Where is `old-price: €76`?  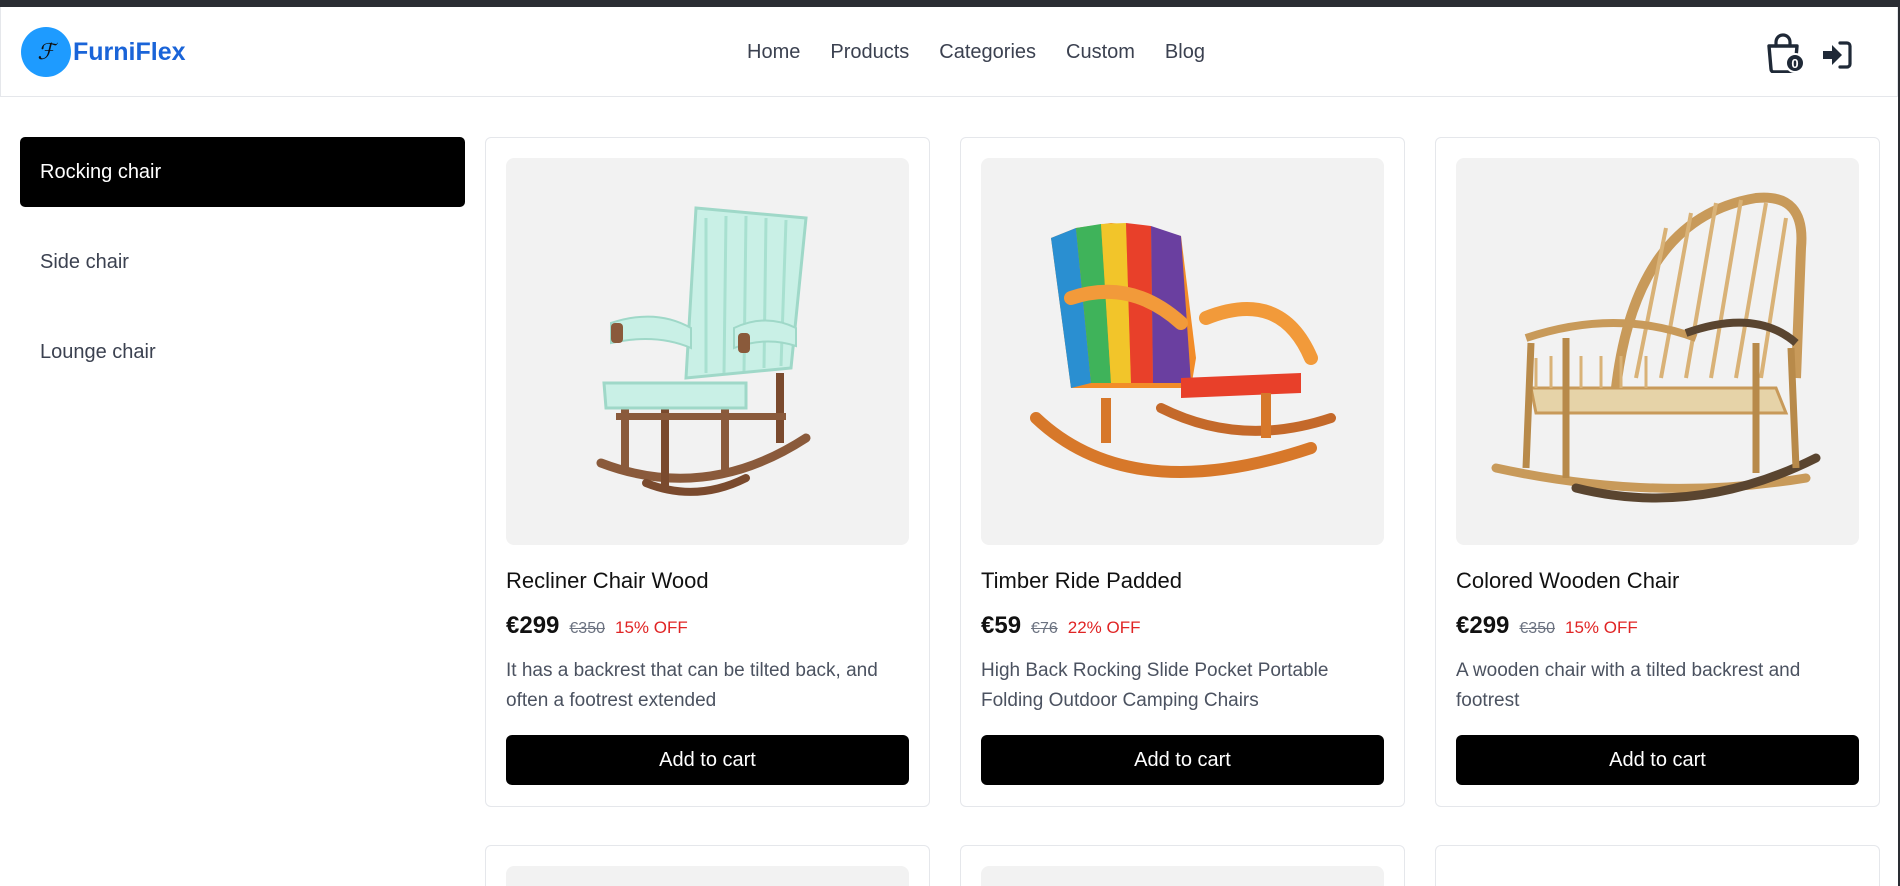 old-price: €76 is located at coordinates (1044, 628).